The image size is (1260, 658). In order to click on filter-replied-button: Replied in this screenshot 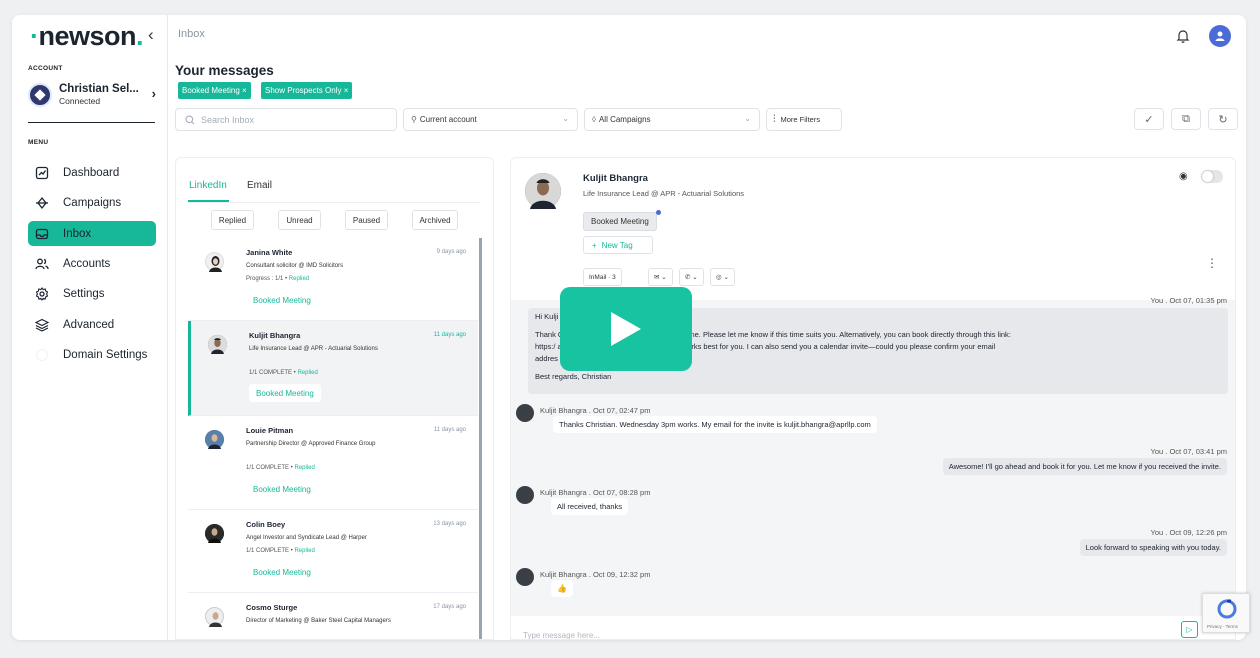, I will do `click(232, 220)`.